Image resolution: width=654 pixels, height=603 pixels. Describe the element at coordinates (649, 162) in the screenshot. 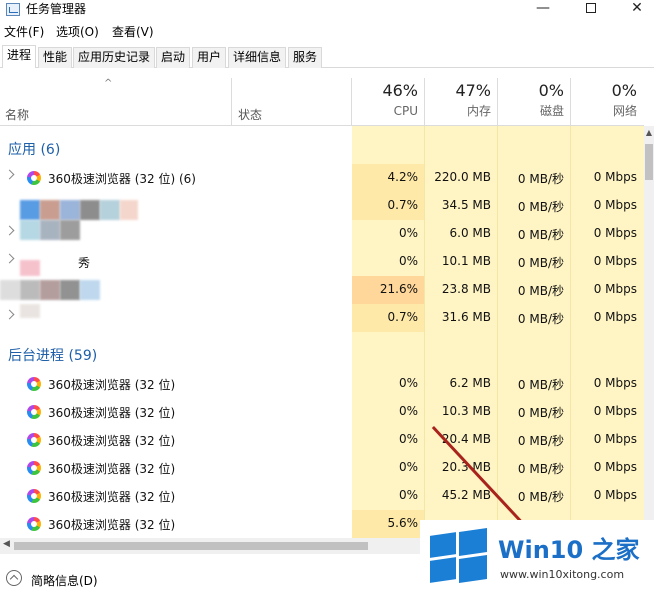

I see `vertical-scroll-thumb` at that location.